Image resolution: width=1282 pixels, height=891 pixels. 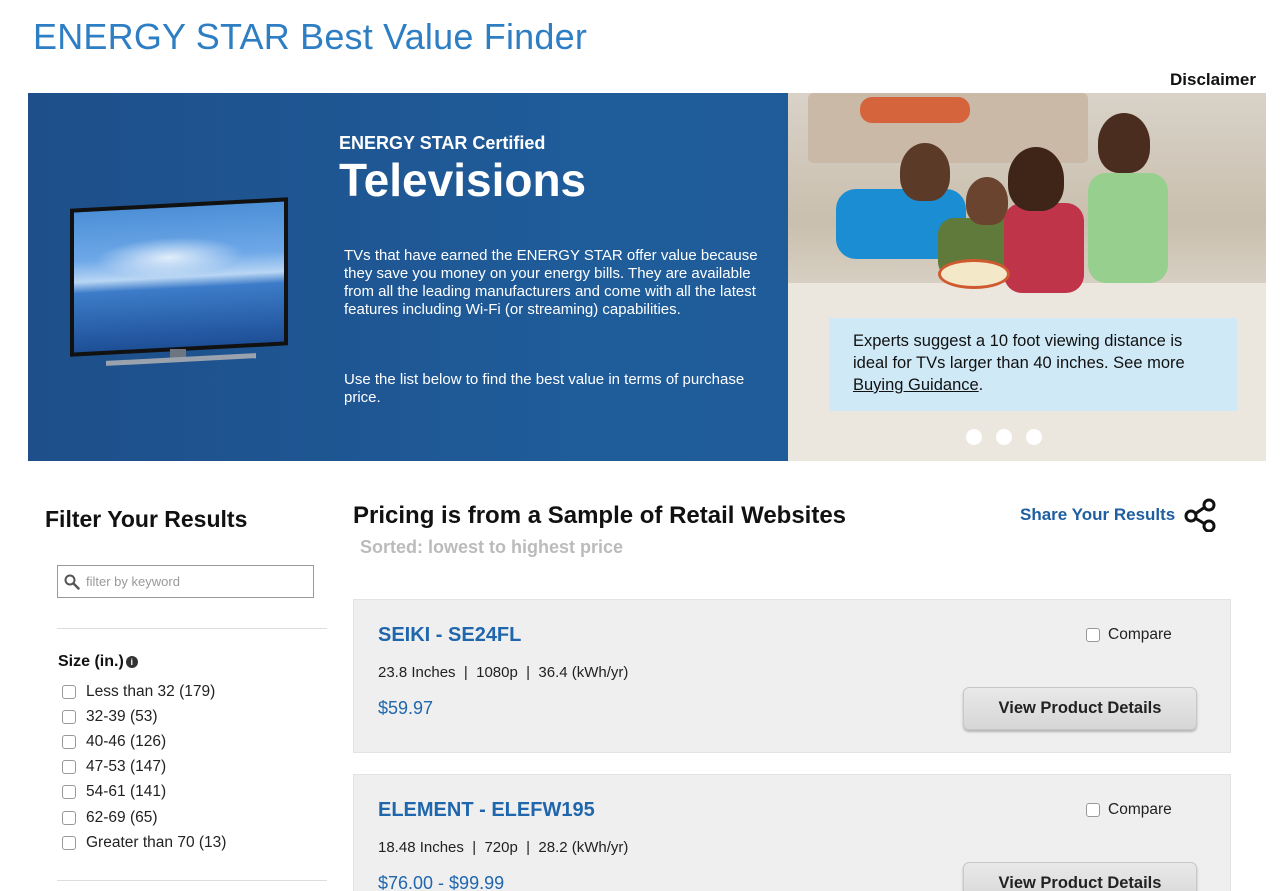 What do you see at coordinates (1213, 80) in the screenshot?
I see `disclaimer-link: Disclaimer` at bounding box center [1213, 80].